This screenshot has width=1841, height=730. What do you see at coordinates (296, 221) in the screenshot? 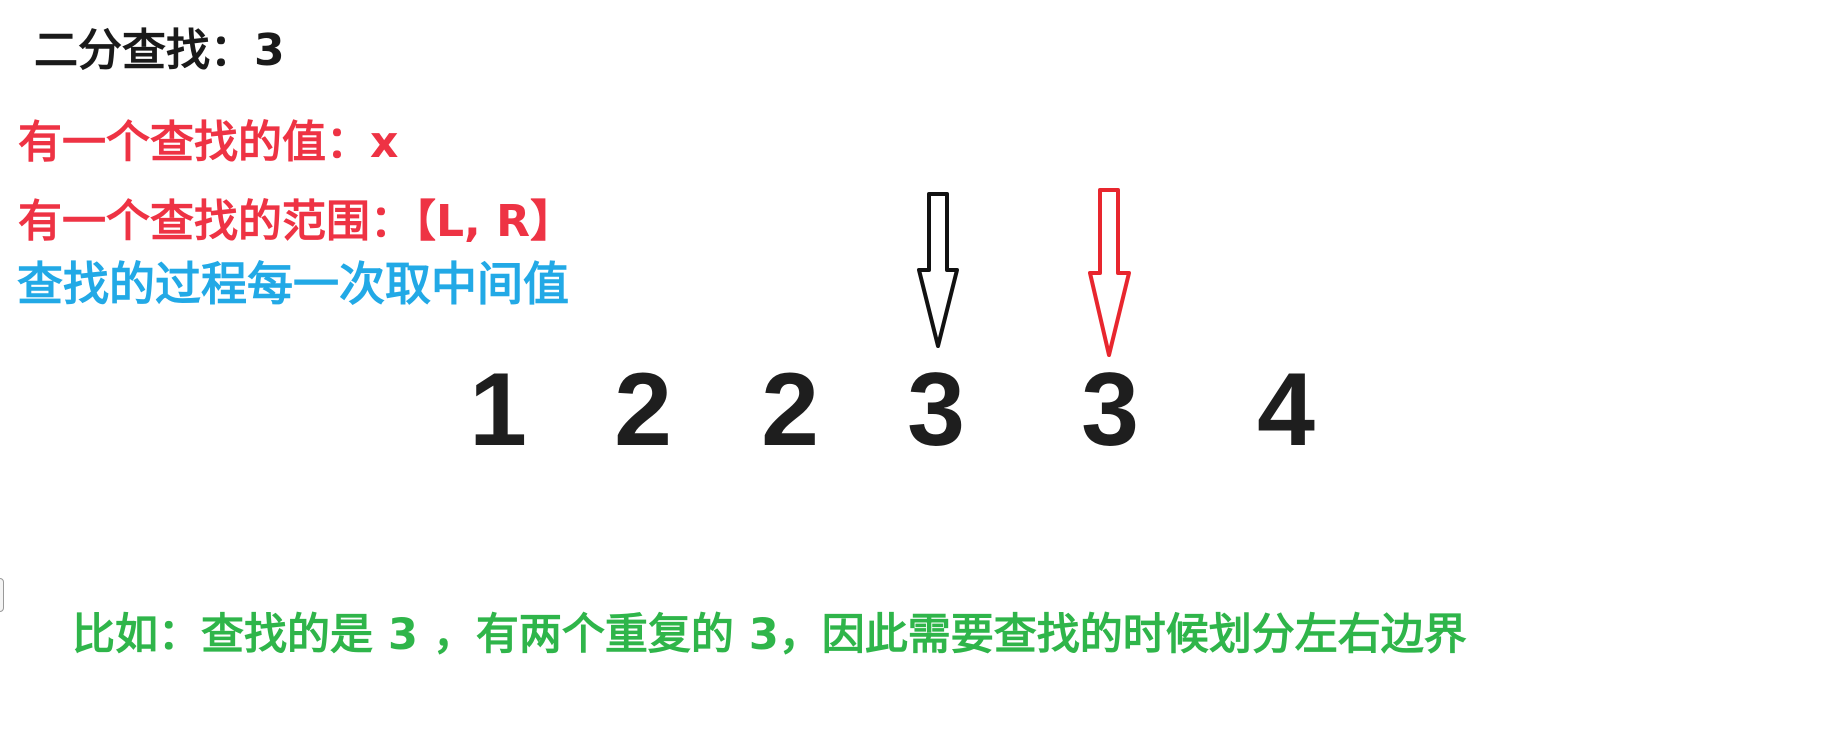
I see `search-range-note: 有一个查找的范围：【L, R】` at bounding box center [296, 221].